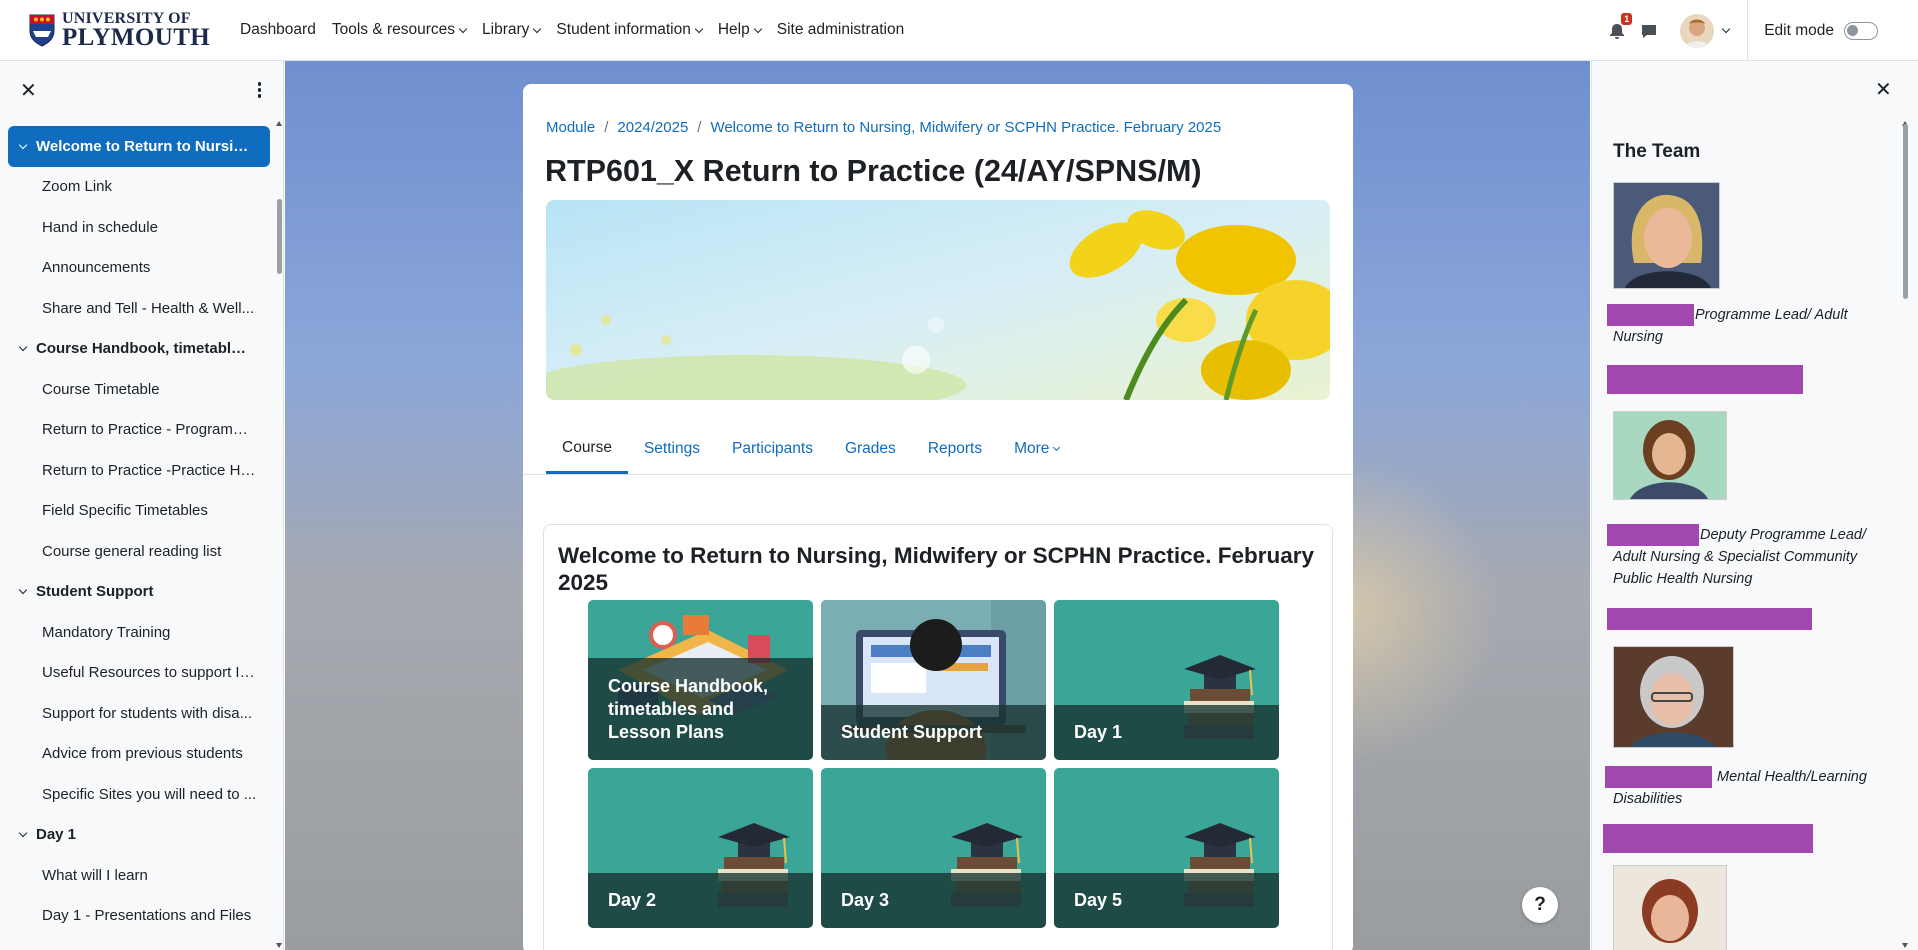 This screenshot has height=950, width=1918. What do you see at coordinates (1883, 89) in the screenshot?
I see `close-blocks-drawer-icon: ✕` at bounding box center [1883, 89].